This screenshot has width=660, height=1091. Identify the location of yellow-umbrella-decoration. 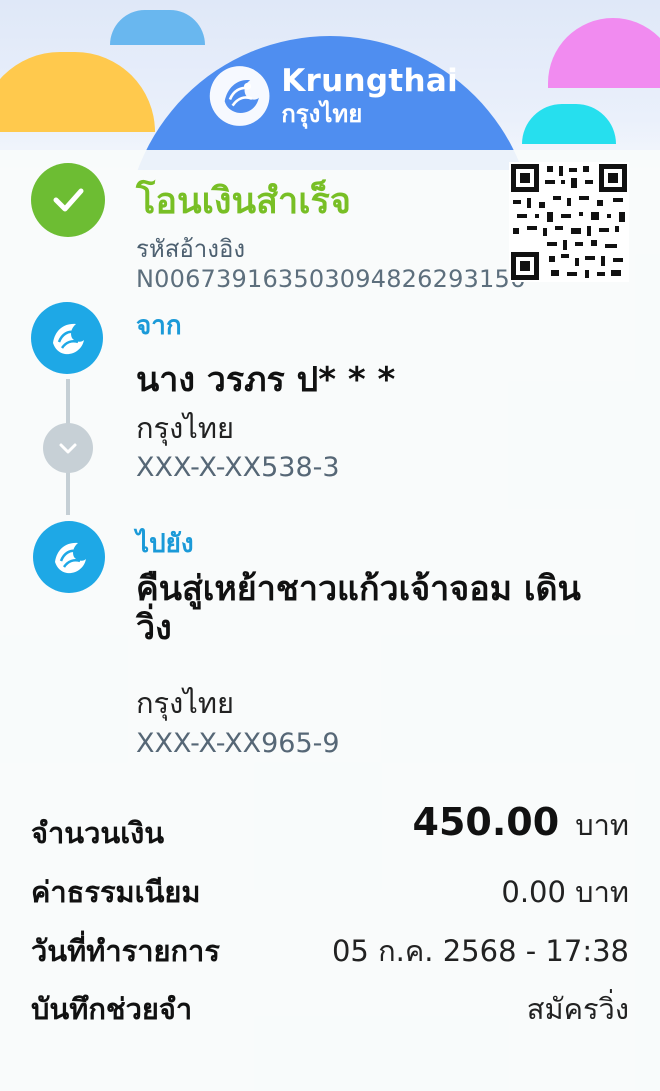
(77, 92).